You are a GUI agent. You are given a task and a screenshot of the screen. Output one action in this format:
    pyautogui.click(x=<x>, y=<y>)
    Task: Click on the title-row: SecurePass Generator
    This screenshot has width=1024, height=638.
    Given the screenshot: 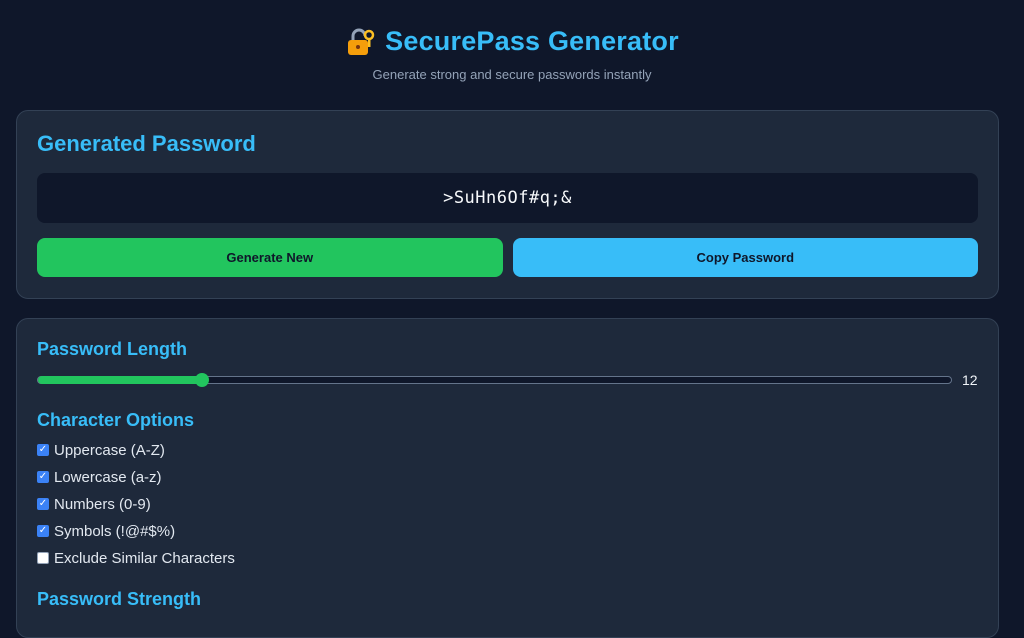 What is the action you would take?
    pyautogui.click(x=512, y=41)
    